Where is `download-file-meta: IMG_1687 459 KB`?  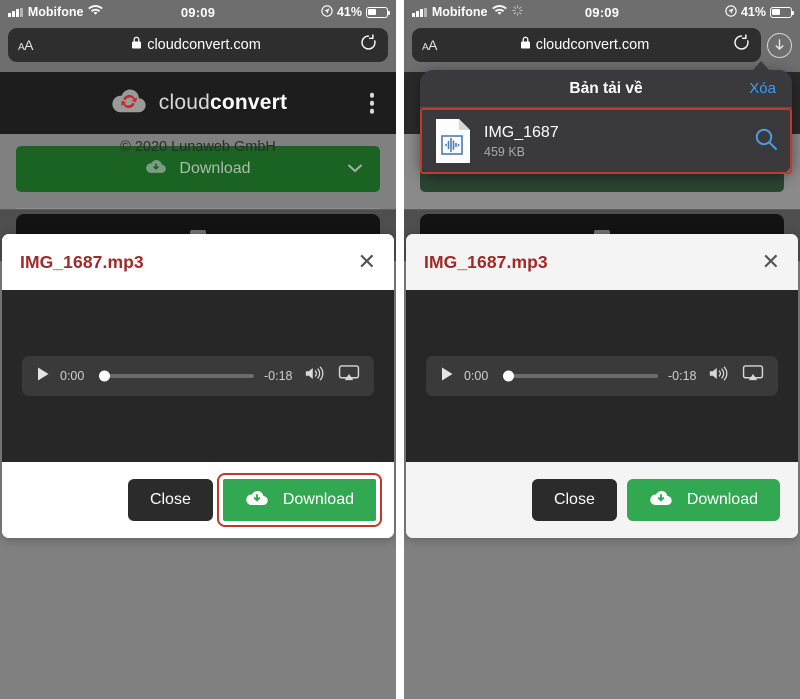
download-file-meta: IMG_1687 459 KB is located at coordinates (613, 141).